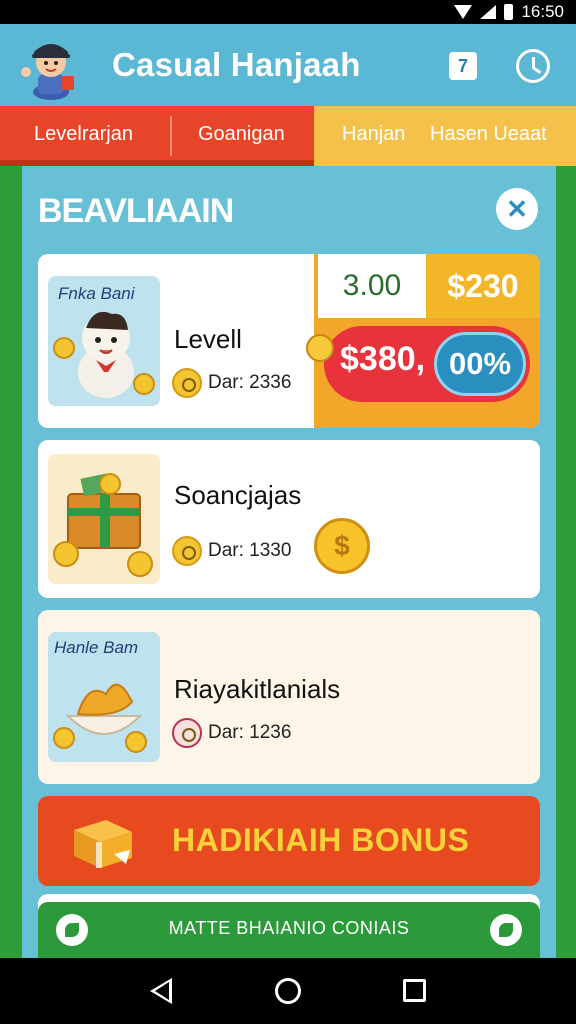 The width and height of the screenshot is (576, 1024). What do you see at coordinates (383, 359) in the screenshot?
I see `promo-price: $380,` at bounding box center [383, 359].